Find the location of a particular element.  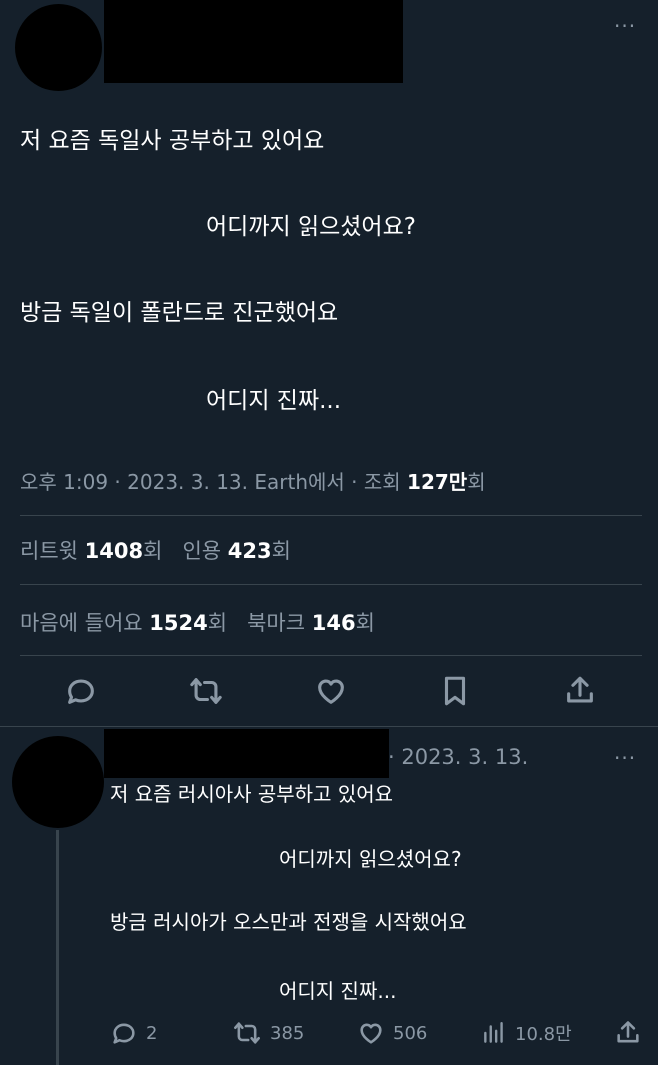

quote-label: 인용 is located at coordinates (205, 551).